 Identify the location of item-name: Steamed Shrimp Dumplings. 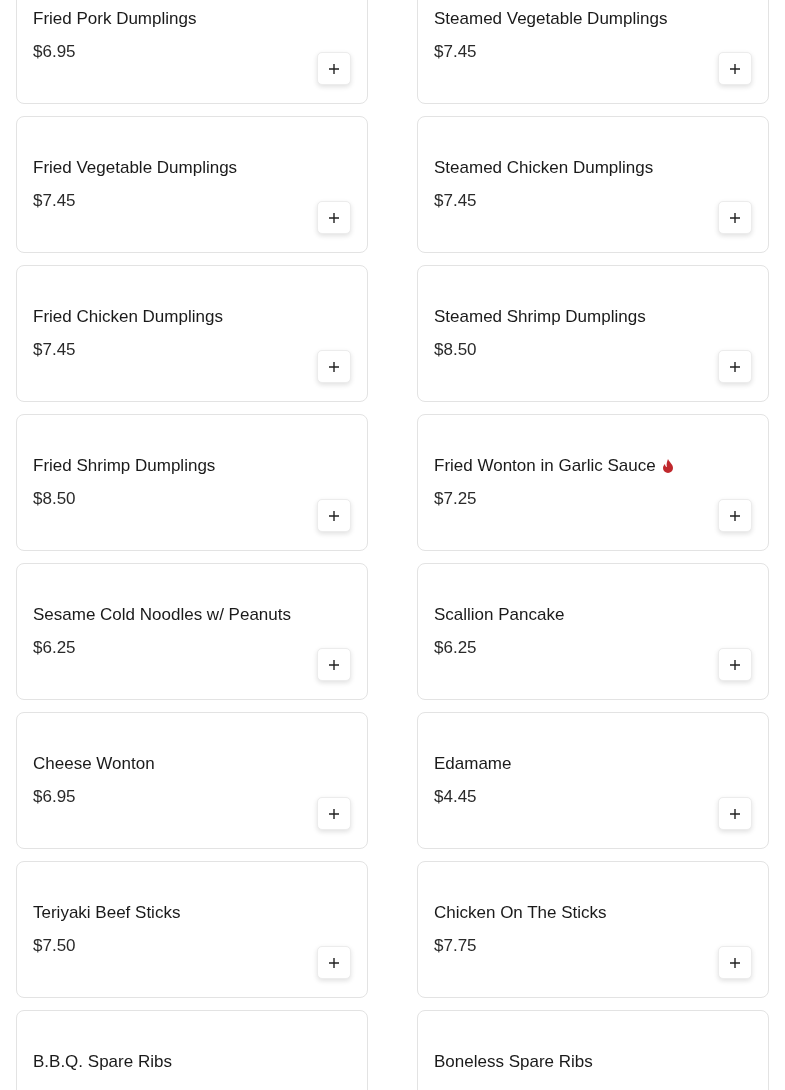
(540, 317).